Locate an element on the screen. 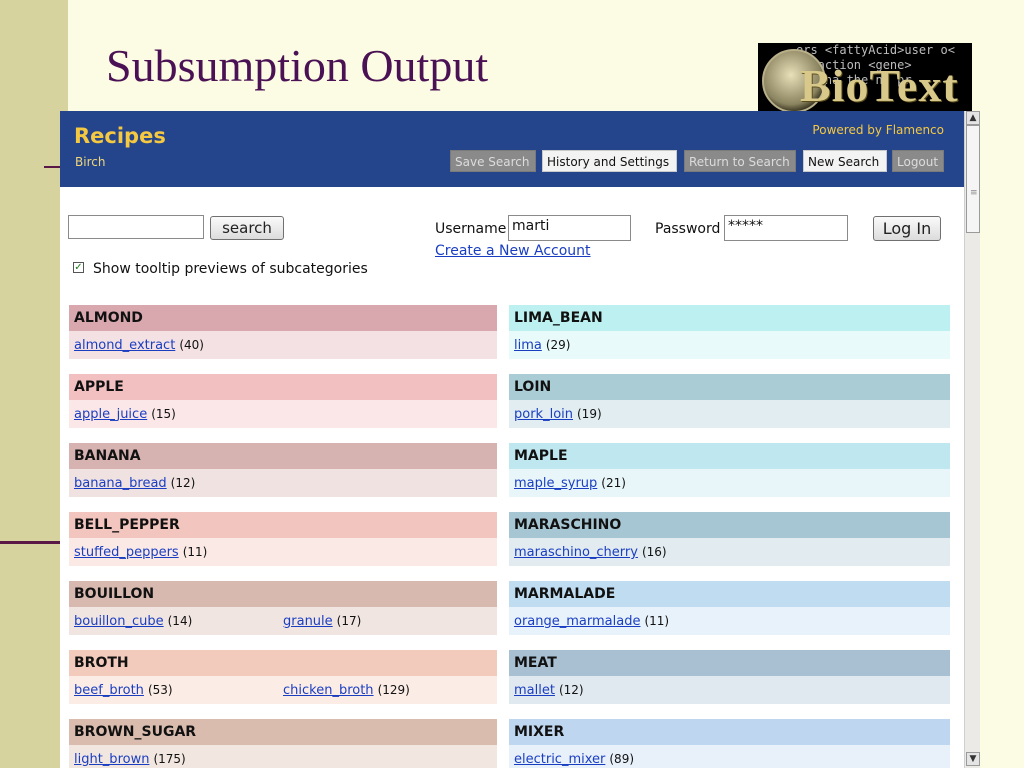  category-header: MEAT is located at coordinates (729, 663).